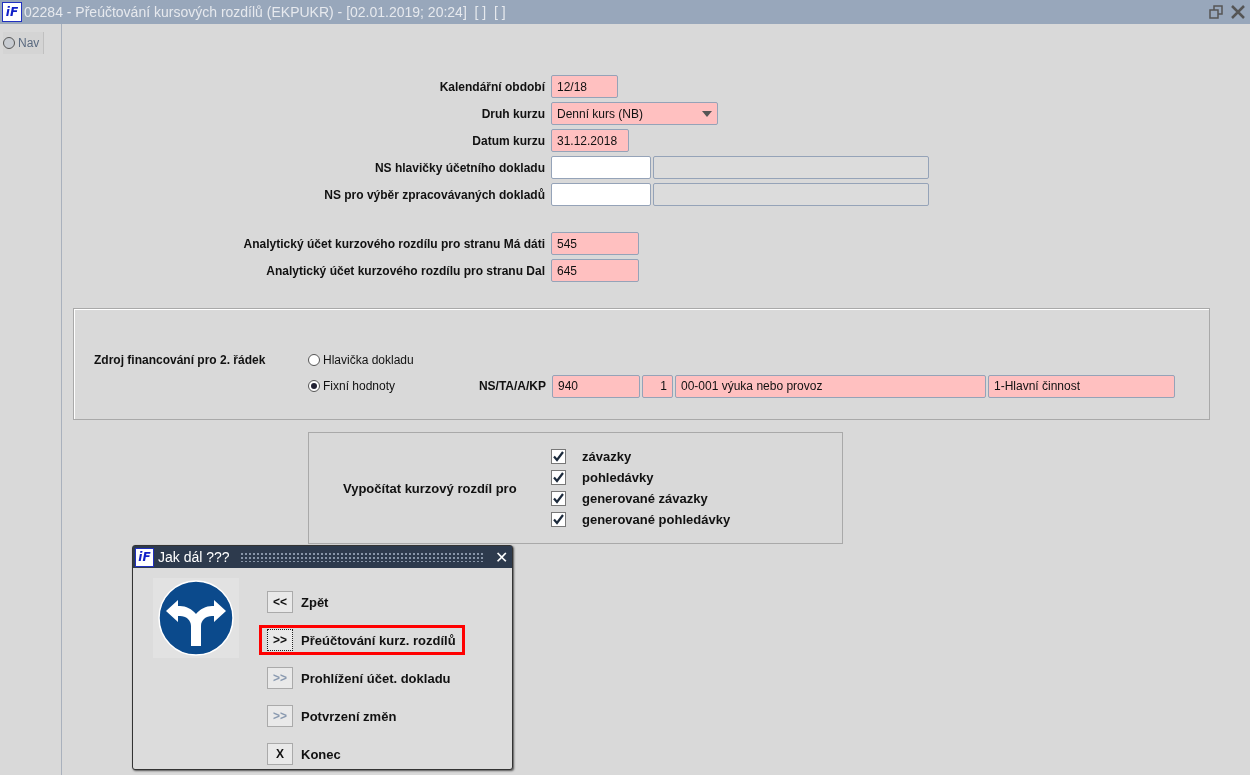 This screenshot has height=775, width=1250. What do you see at coordinates (511, 386) in the screenshot?
I see `field-label: NS/TA/A/KP` at bounding box center [511, 386].